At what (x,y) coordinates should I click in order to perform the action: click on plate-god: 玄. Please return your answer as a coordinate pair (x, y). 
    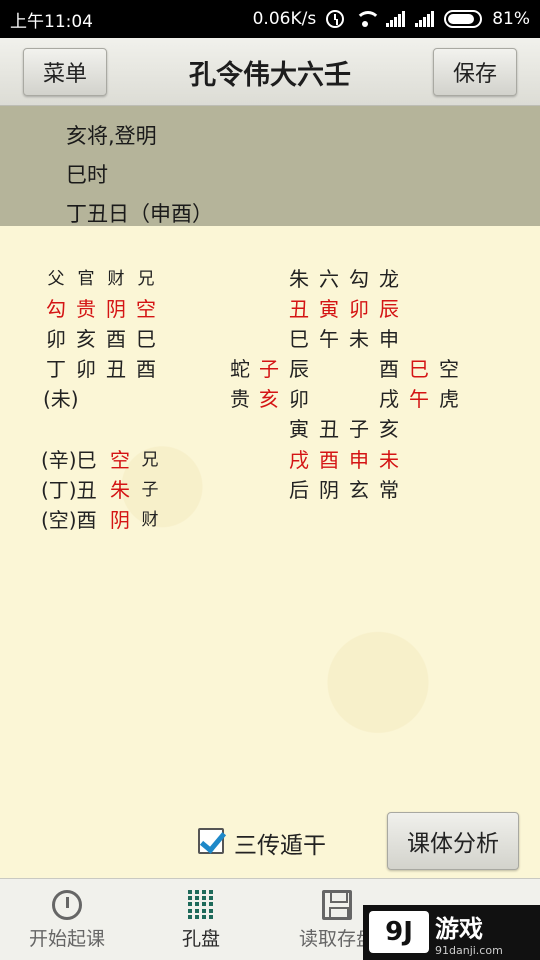
    Looking at the image, I should click on (359, 490).